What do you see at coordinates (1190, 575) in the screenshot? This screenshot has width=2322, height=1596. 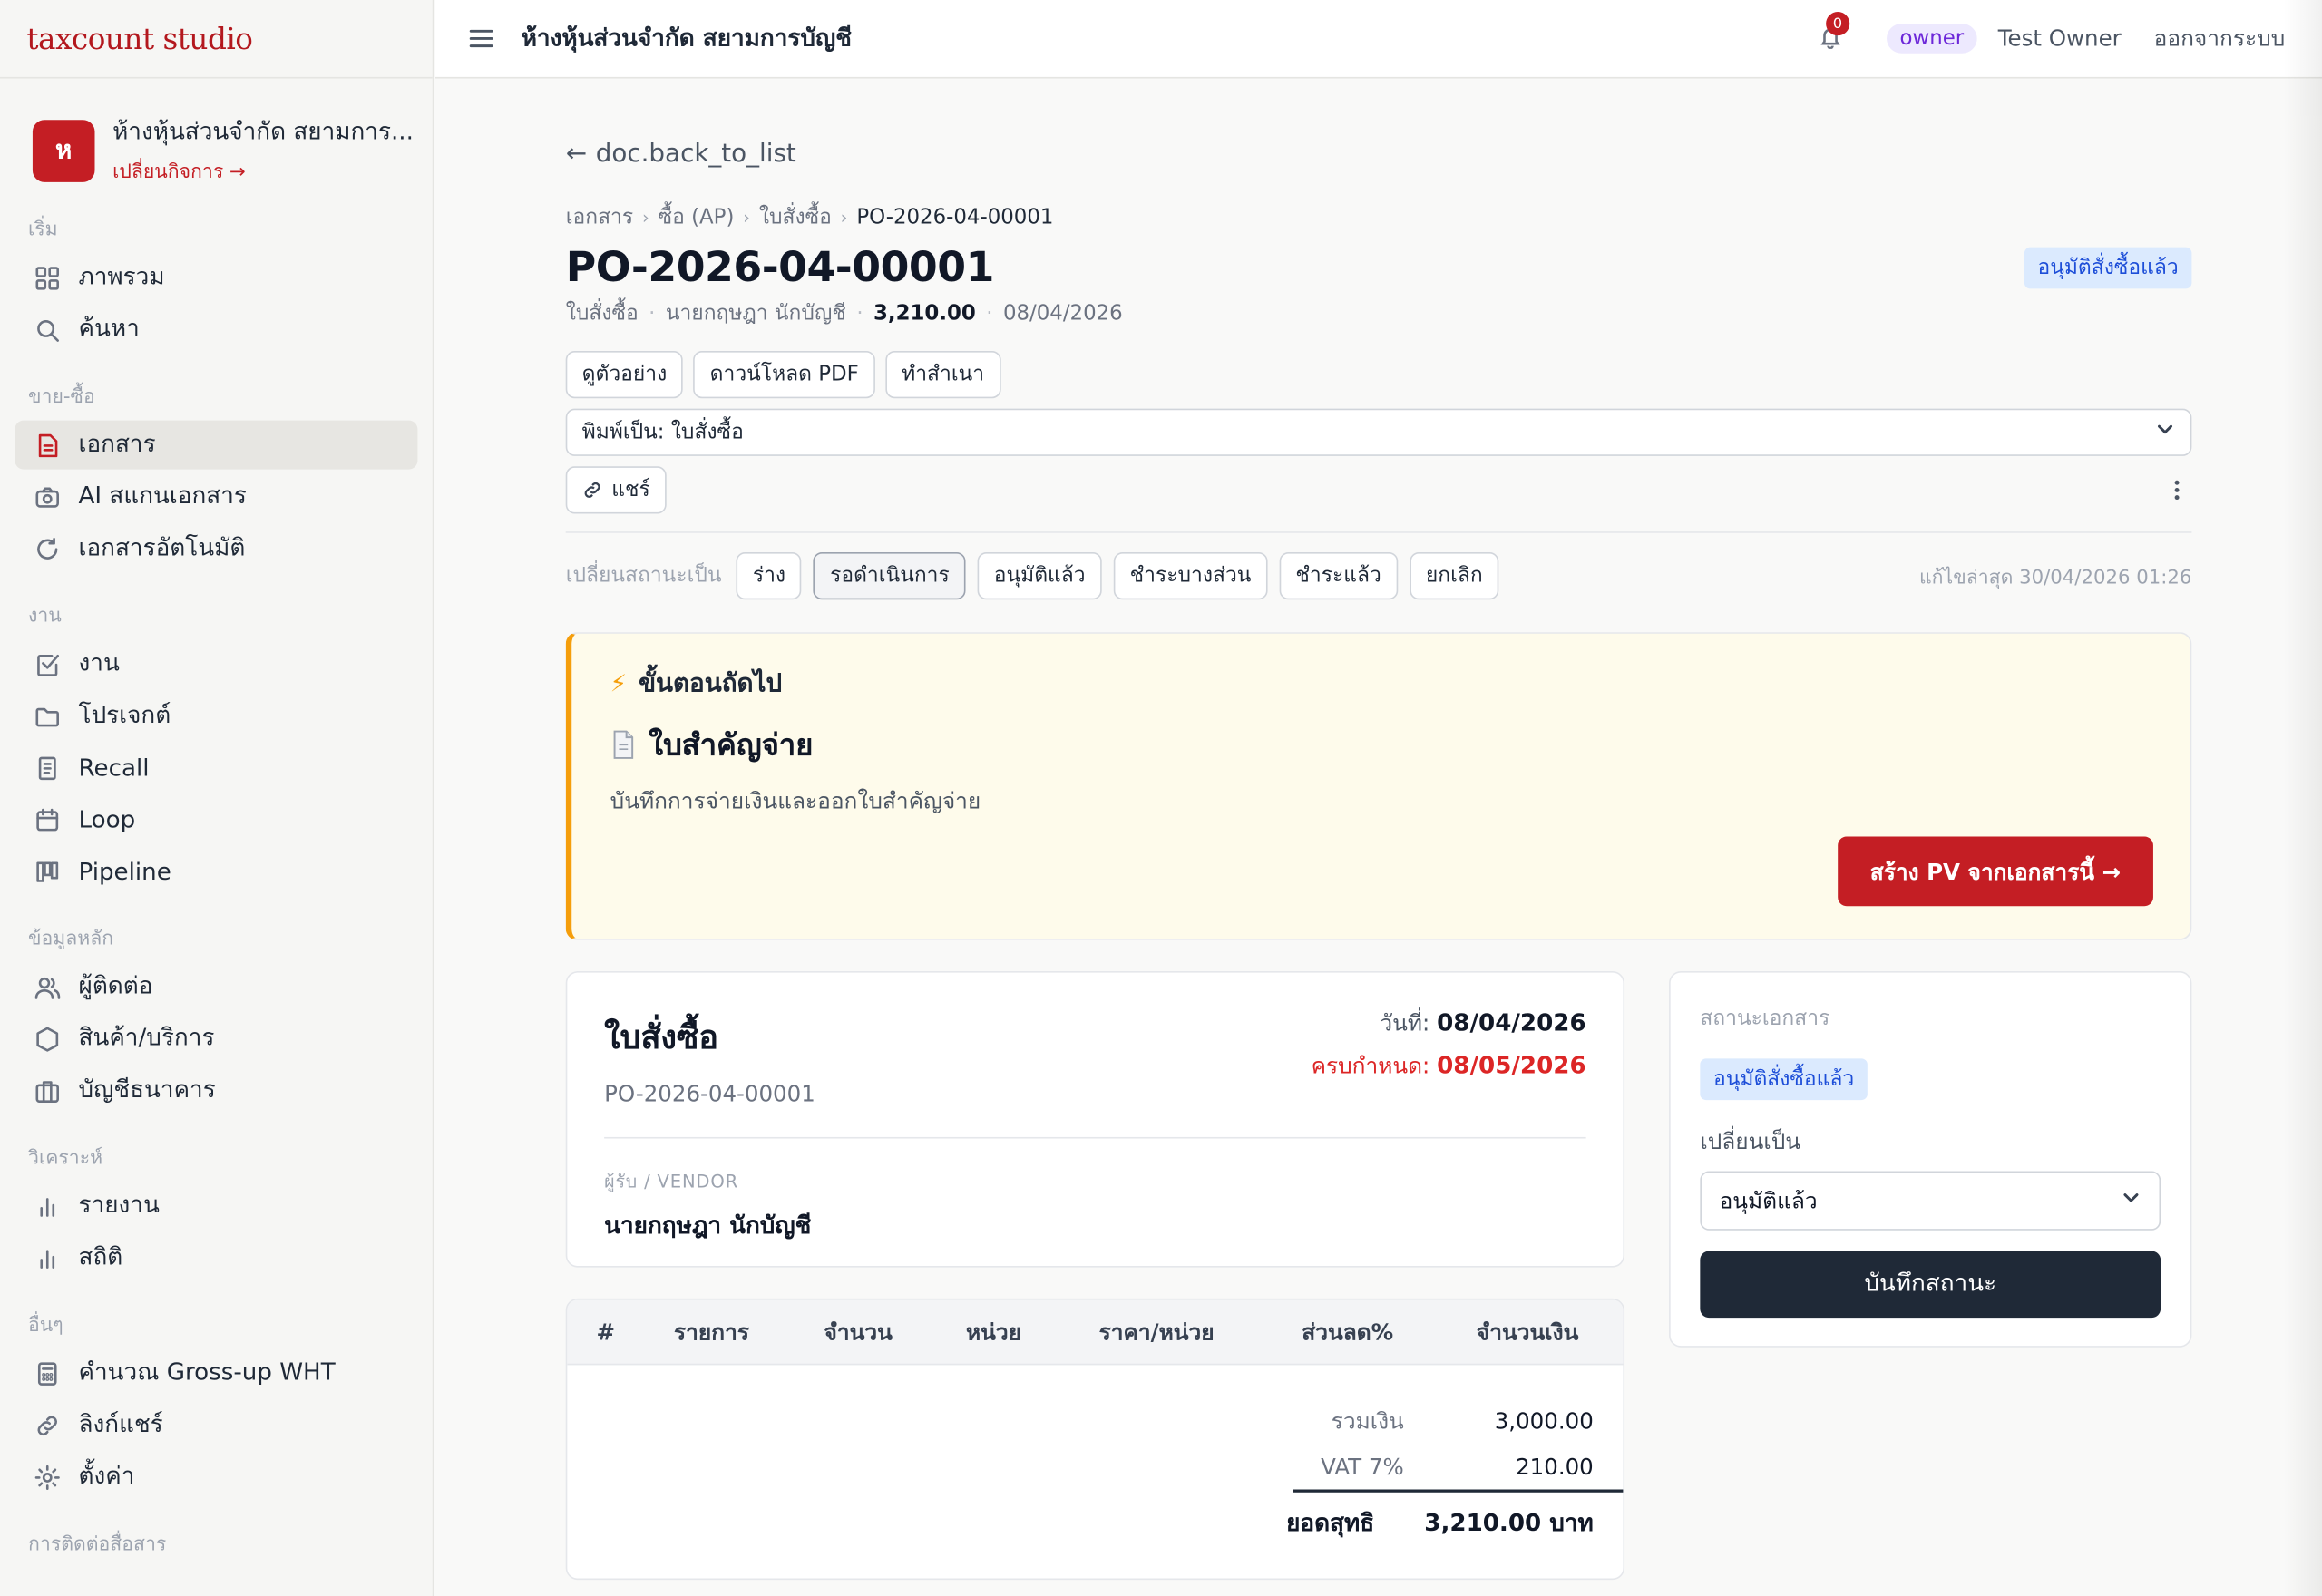 I see `status-option-partial-paid: ชำระบางส่วน` at bounding box center [1190, 575].